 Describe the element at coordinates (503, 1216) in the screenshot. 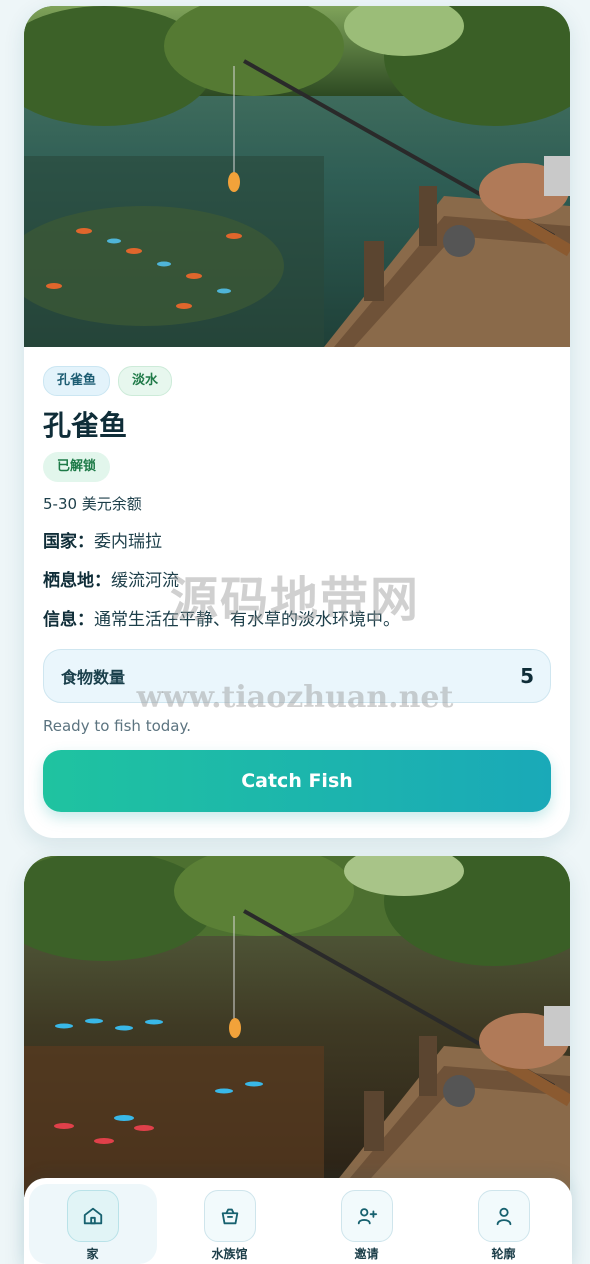

I see `profile-icon` at that location.